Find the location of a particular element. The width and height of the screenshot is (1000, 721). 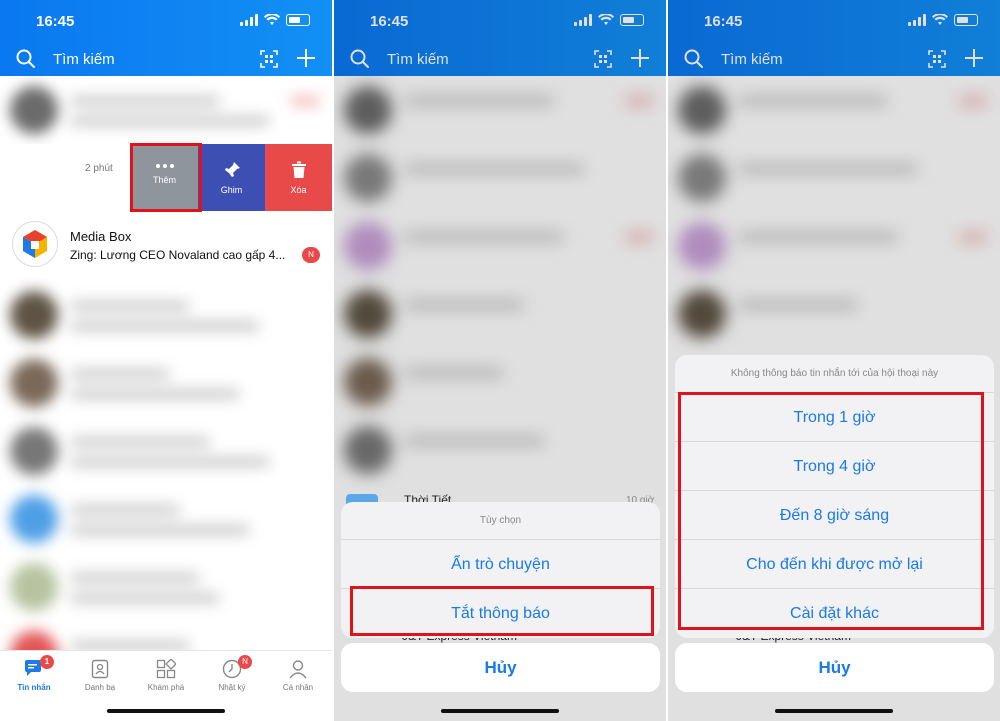

pin-label: Ghim is located at coordinates (231, 190).